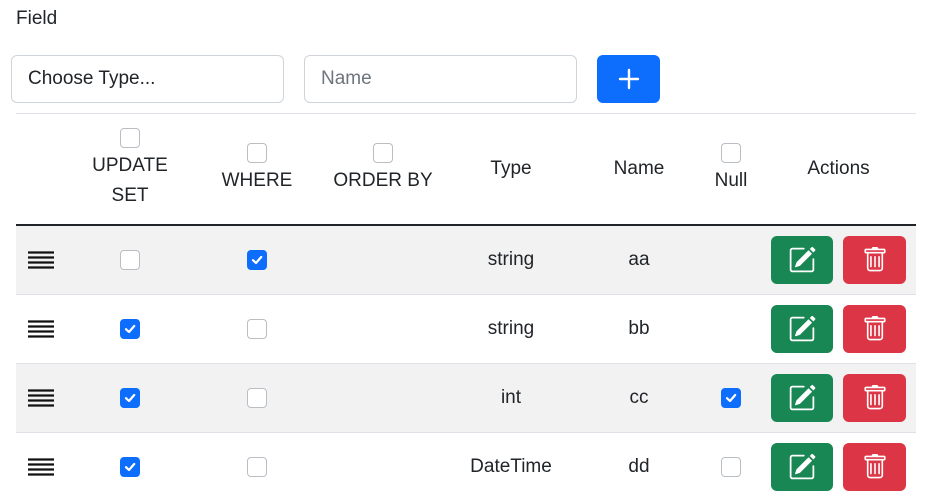 This screenshot has width=927, height=501. What do you see at coordinates (466, 260) in the screenshot?
I see `table-row: string aa` at bounding box center [466, 260].